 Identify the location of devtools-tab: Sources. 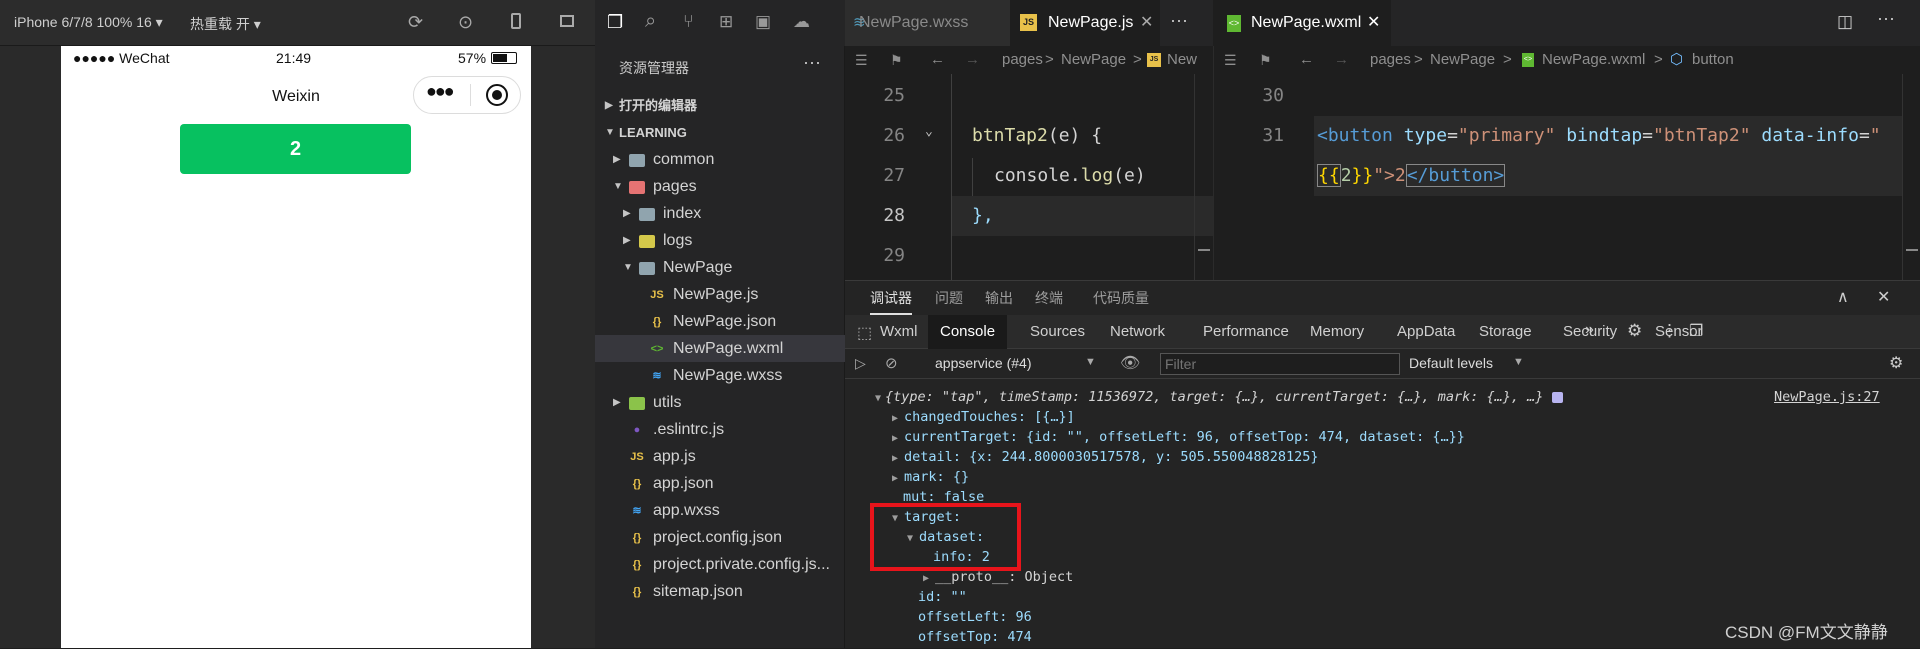
(1057, 332).